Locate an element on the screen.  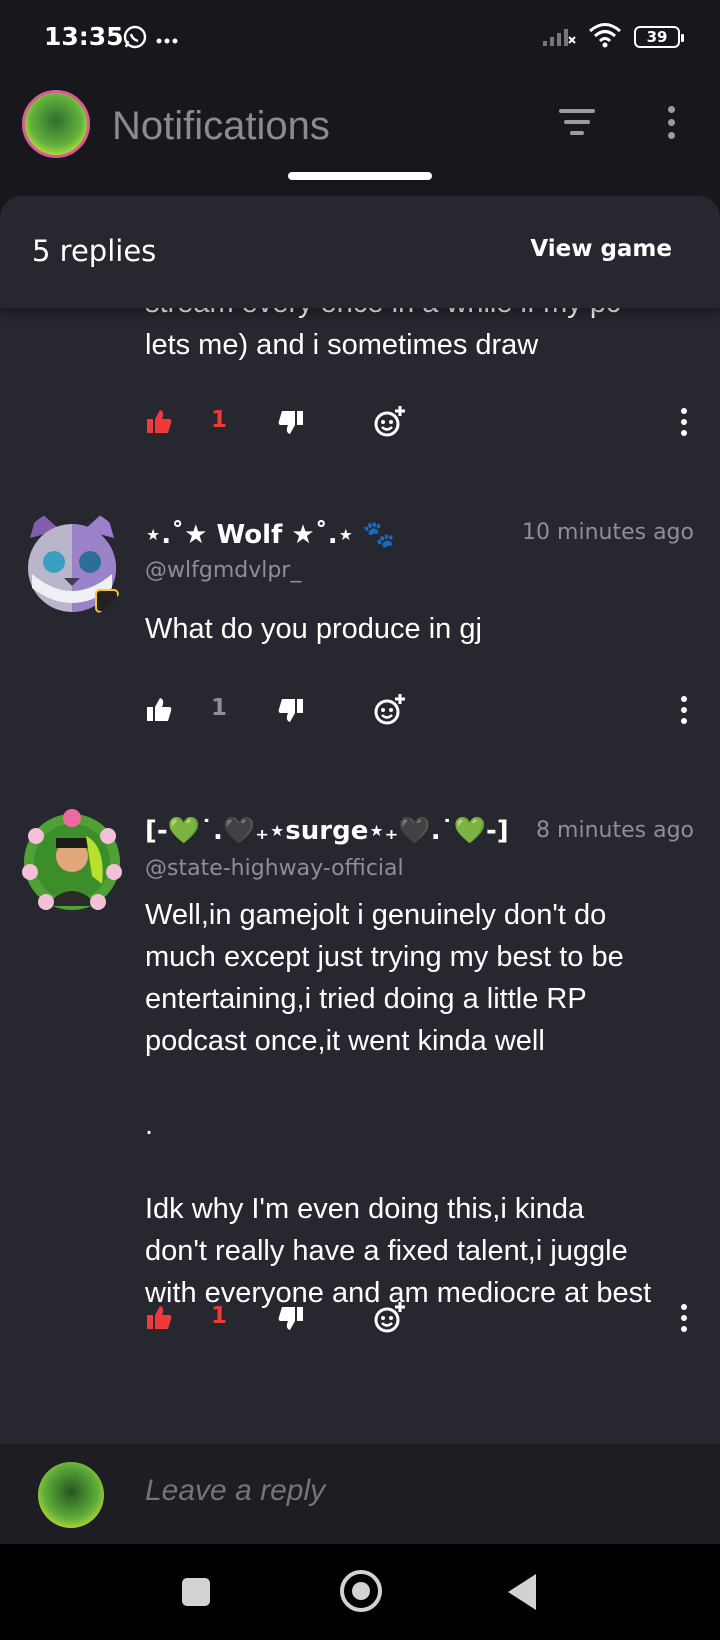
signal-icon is located at coordinates (559, 37).